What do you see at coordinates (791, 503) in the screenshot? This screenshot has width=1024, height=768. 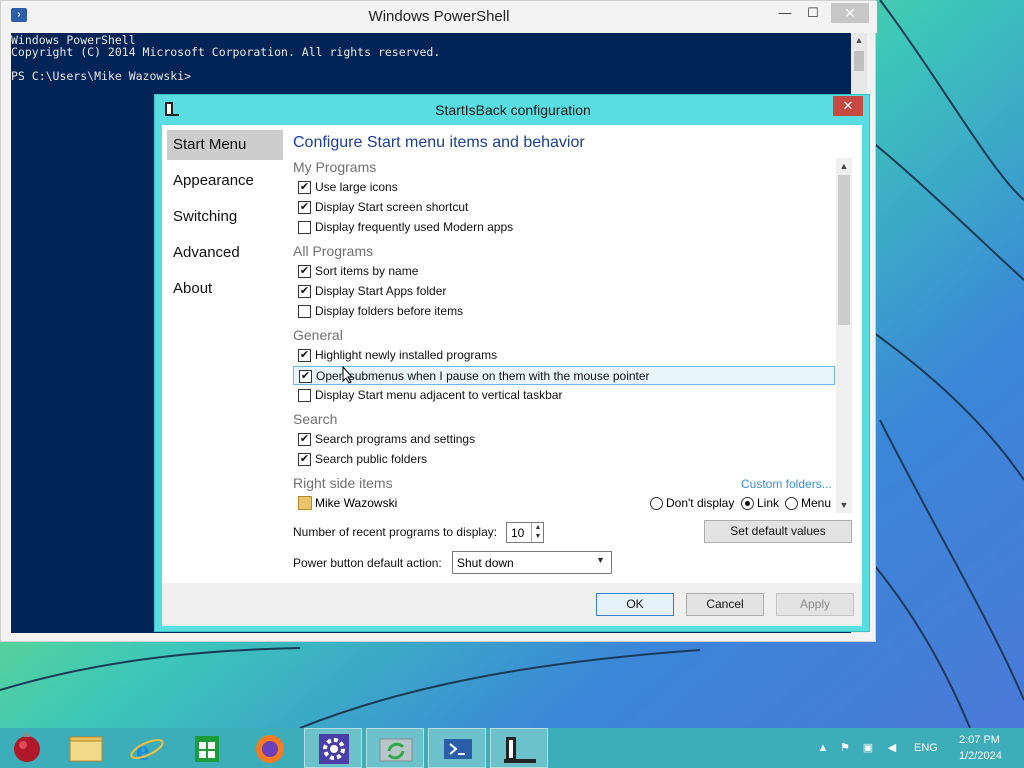 I see `radio-menu` at bounding box center [791, 503].